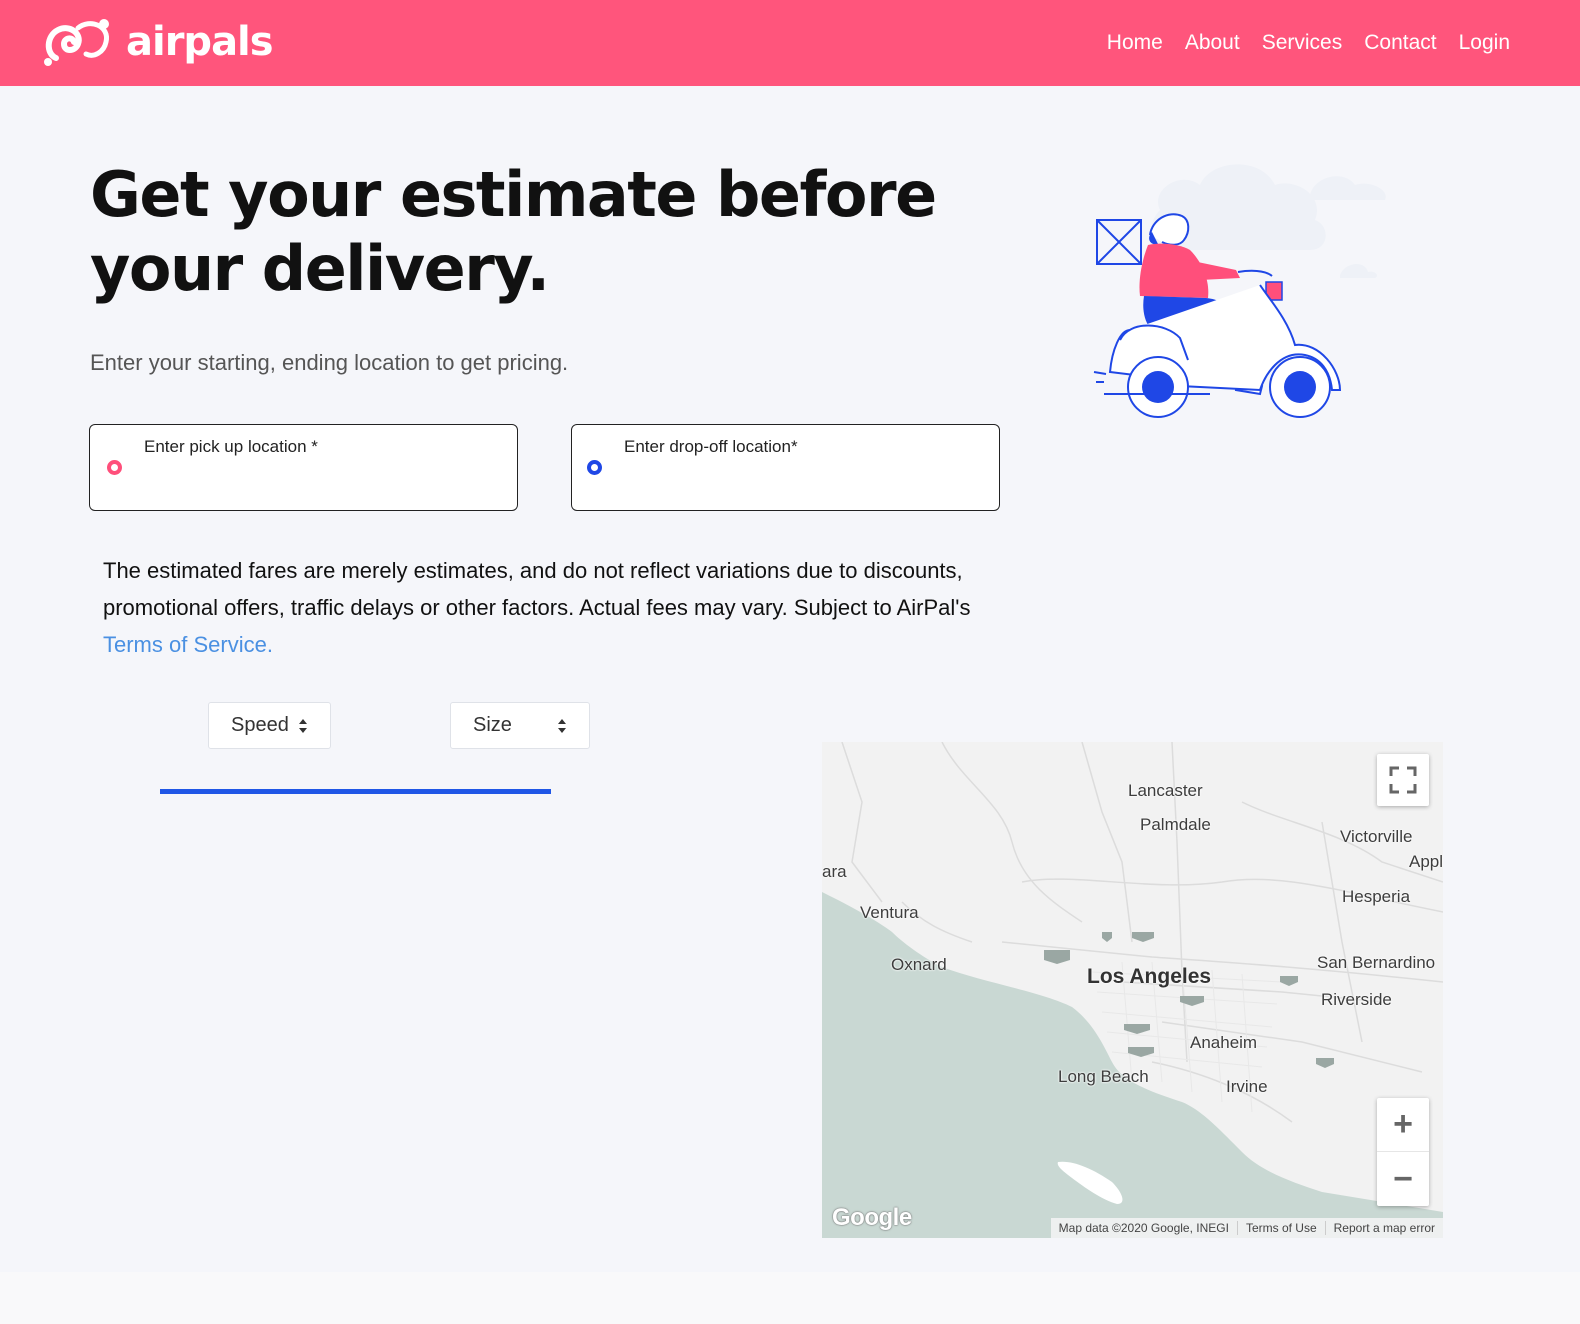 This screenshot has height=1324, width=1580. I want to click on map-city-label: Riverside, so click(1356, 999).